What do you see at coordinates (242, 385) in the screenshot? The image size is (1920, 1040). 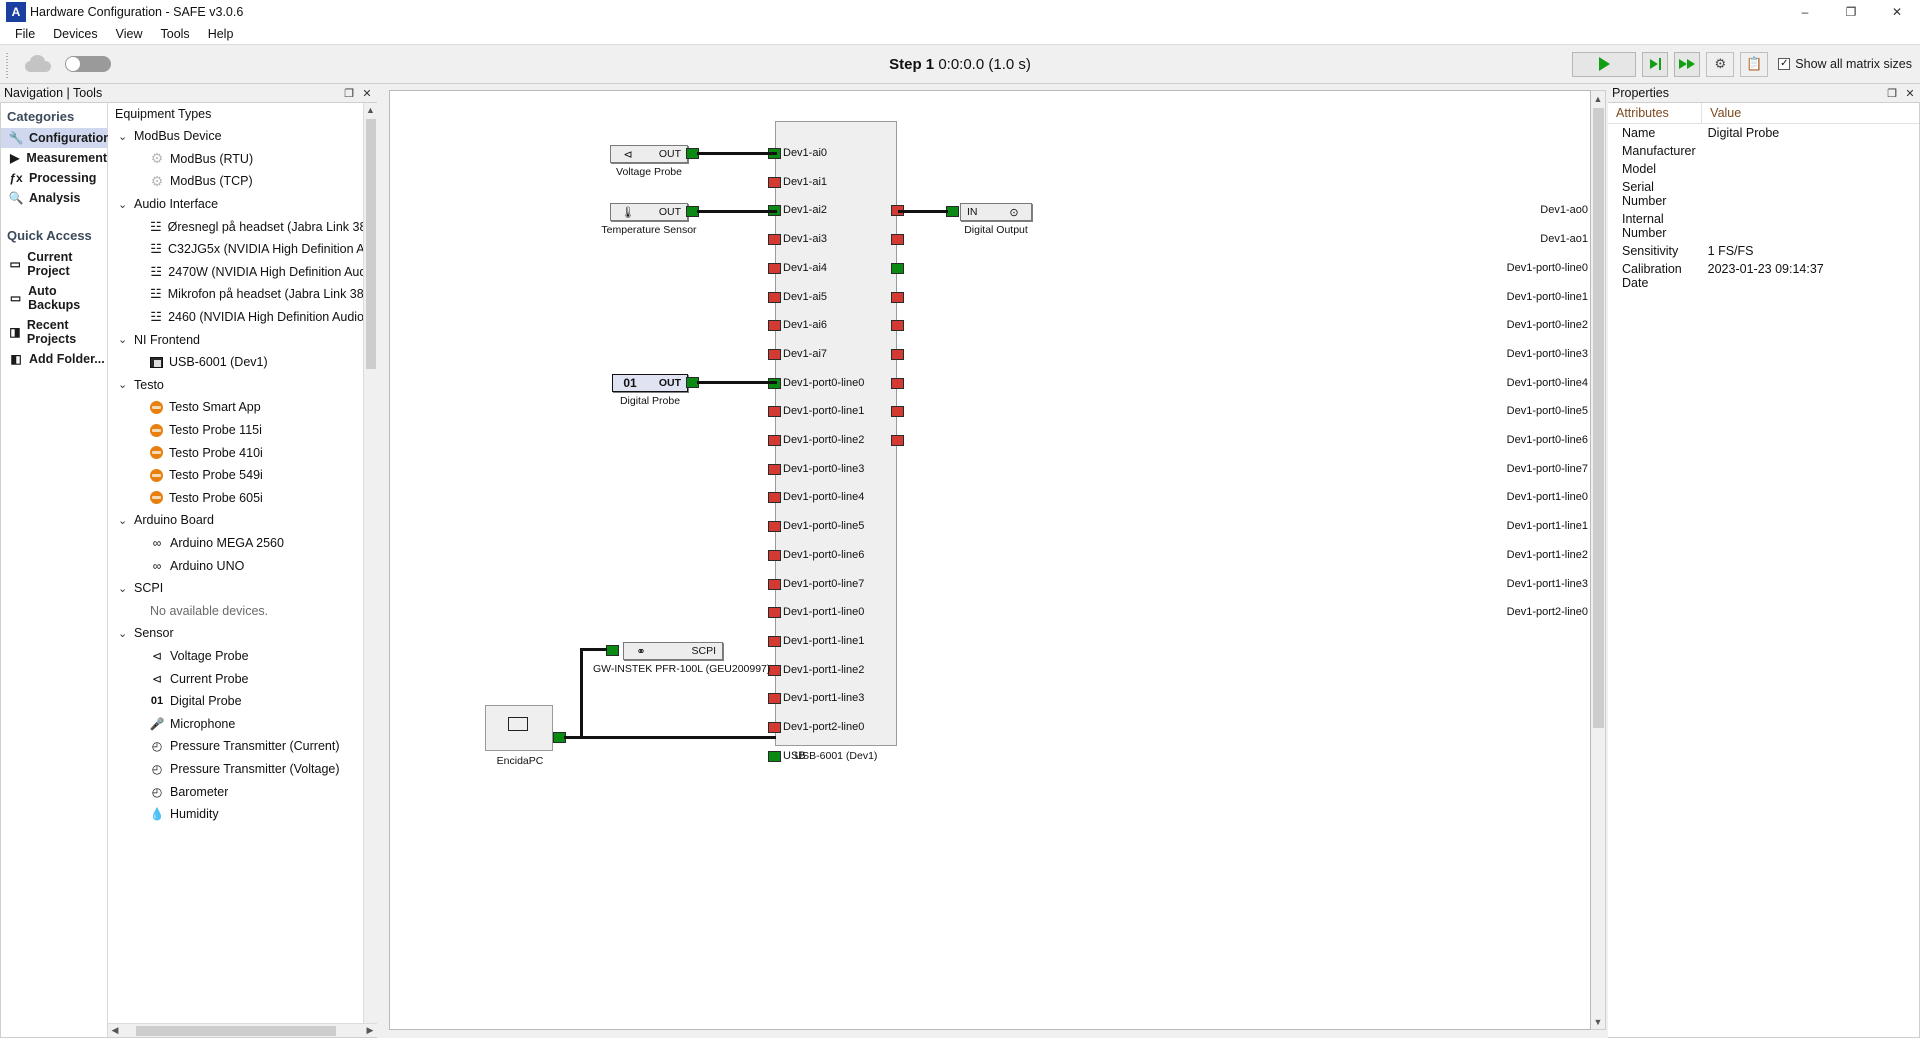 I see `tree-group-testo: ⌄ Testo` at bounding box center [242, 385].